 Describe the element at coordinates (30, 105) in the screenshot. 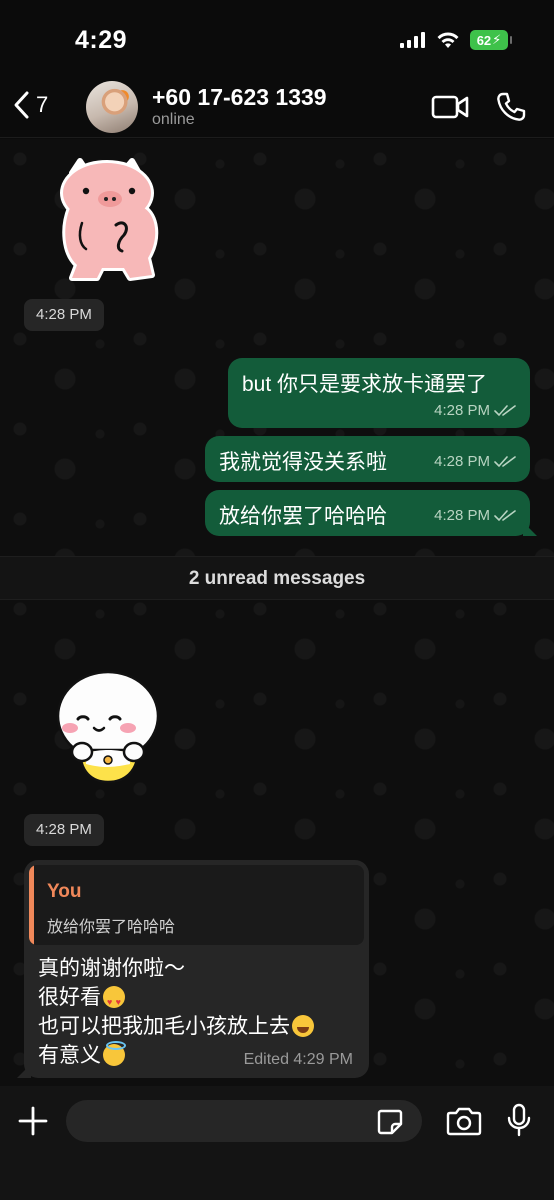

I see `back-button: 7` at that location.